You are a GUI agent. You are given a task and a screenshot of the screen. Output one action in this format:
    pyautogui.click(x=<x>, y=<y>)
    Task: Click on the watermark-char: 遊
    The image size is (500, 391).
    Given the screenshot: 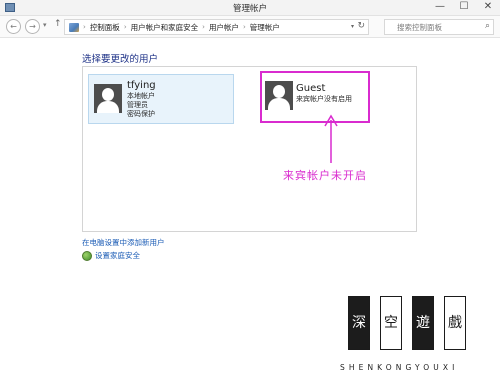 What is the action you would take?
    pyautogui.click(x=423, y=323)
    